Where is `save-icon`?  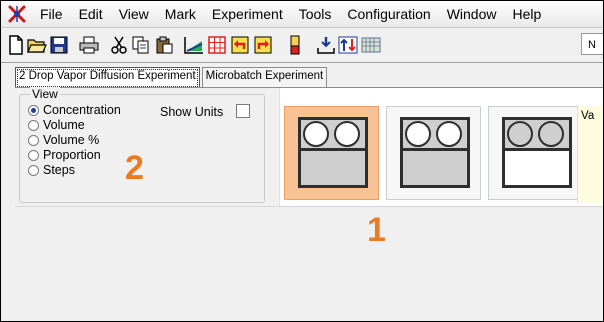 save-icon is located at coordinates (59, 45).